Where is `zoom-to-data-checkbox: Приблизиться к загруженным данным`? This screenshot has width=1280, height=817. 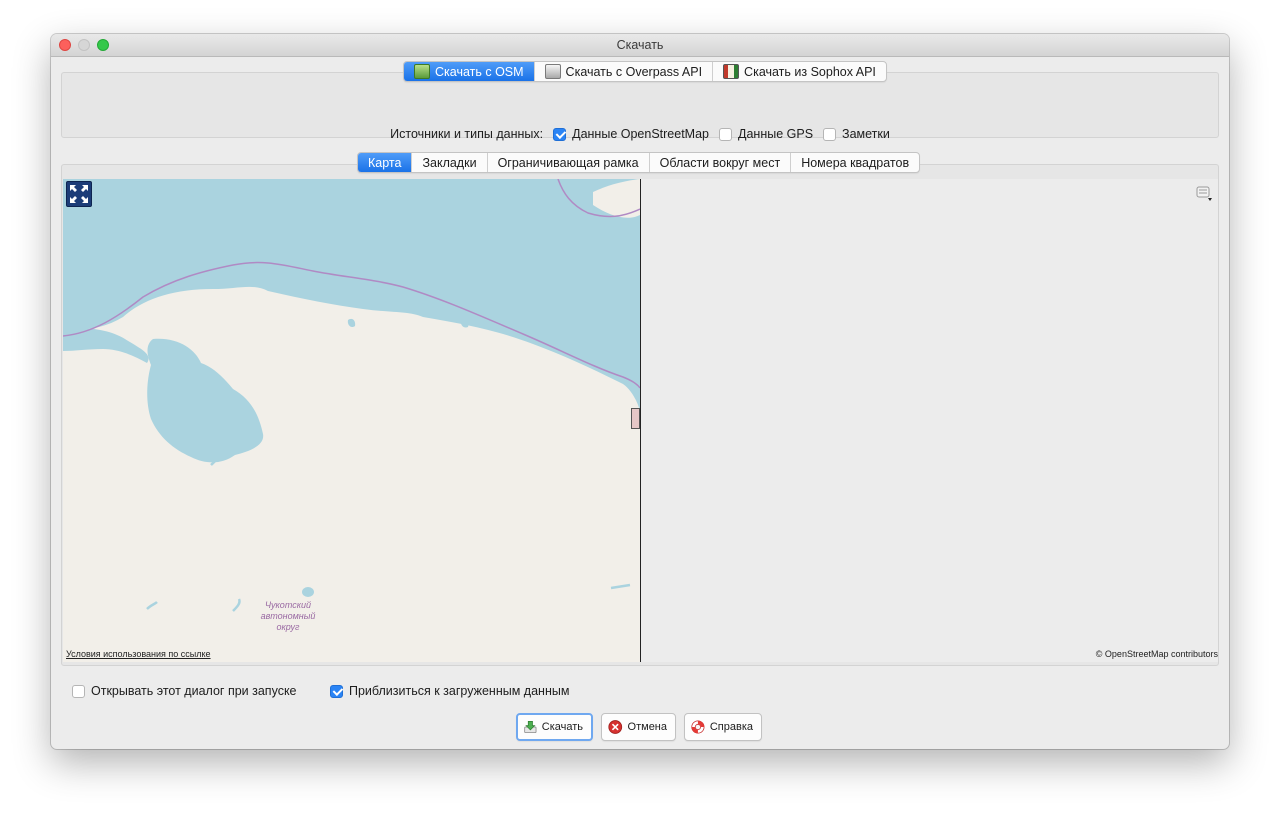 zoom-to-data-checkbox: Приблизиться к загруженным данным is located at coordinates (449, 691).